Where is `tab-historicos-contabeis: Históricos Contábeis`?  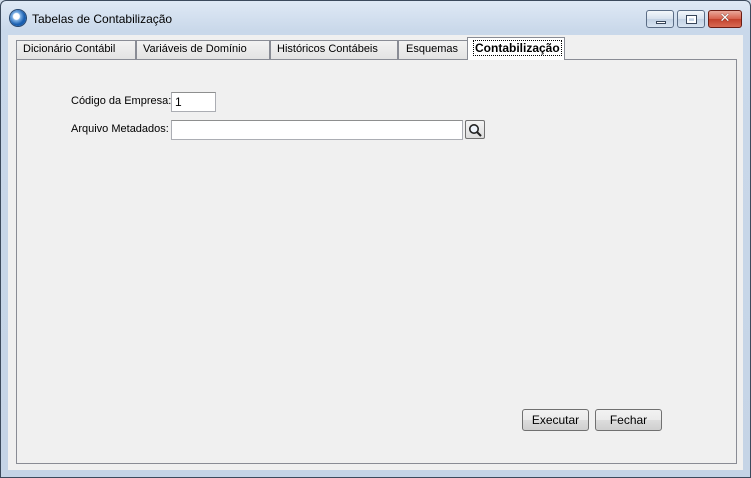 tab-historicos-contabeis: Históricos Contábeis is located at coordinates (334, 49).